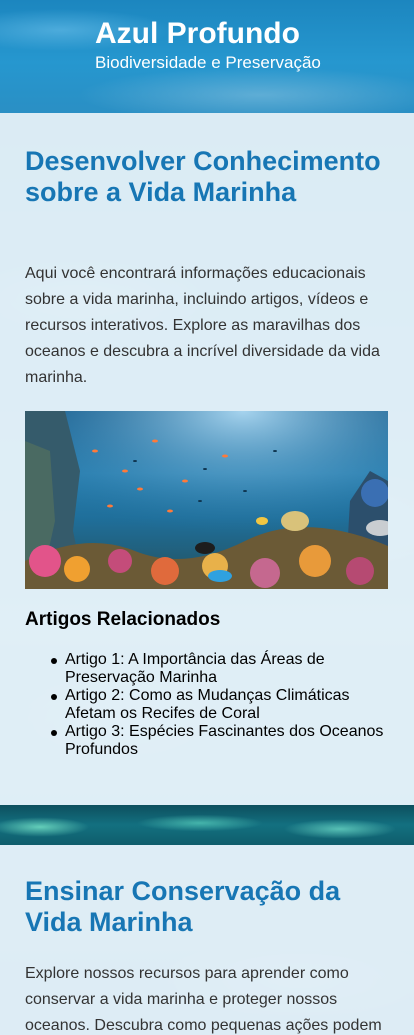 The image size is (414, 1035). What do you see at coordinates (123, 619) in the screenshot?
I see `related-articles-title: Artigos Relacionados` at bounding box center [123, 619].